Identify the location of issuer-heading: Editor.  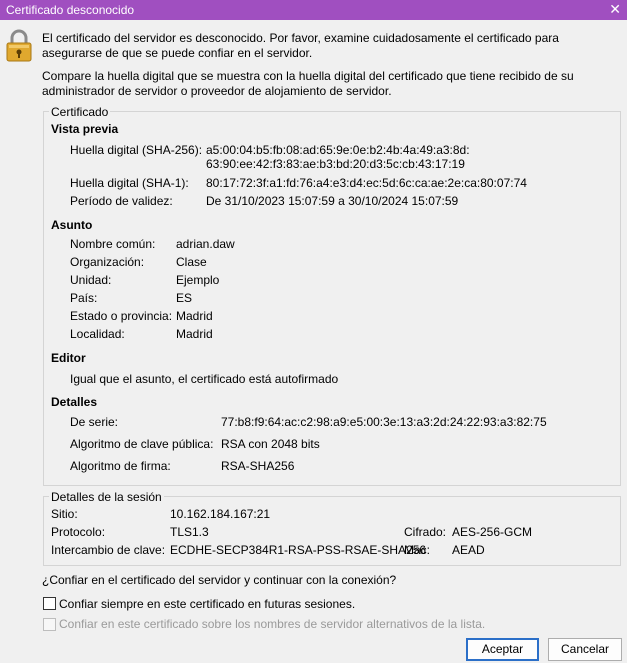
(68, 358).